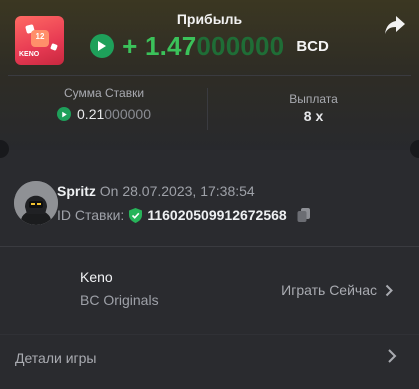 The width and height of the screenshot is (419, 389). Describe the element at coordinates (96, 277) in the screenshot. I see `game-title: Keno` at that location.